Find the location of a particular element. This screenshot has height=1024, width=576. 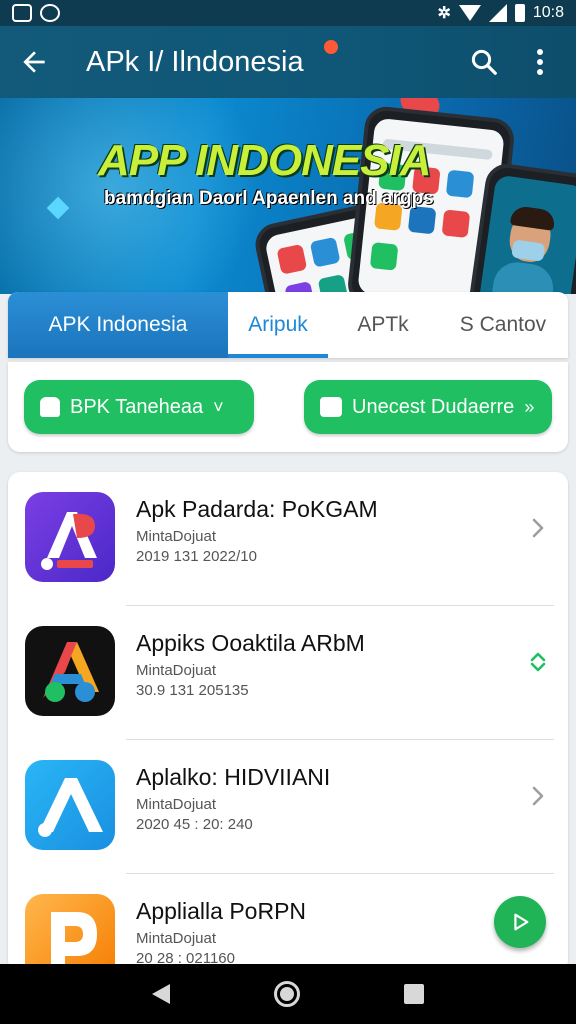

back-button is located at coordinates (34, 62).